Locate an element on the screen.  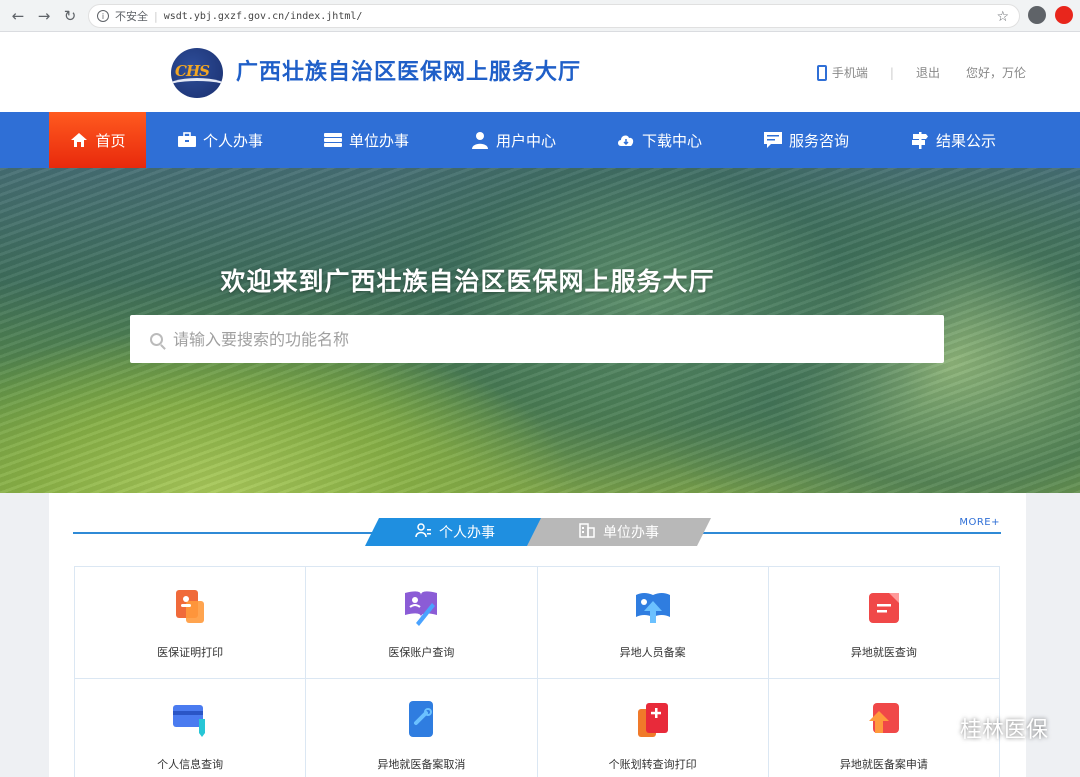
chat-icon is located at coordinates (773, 140).